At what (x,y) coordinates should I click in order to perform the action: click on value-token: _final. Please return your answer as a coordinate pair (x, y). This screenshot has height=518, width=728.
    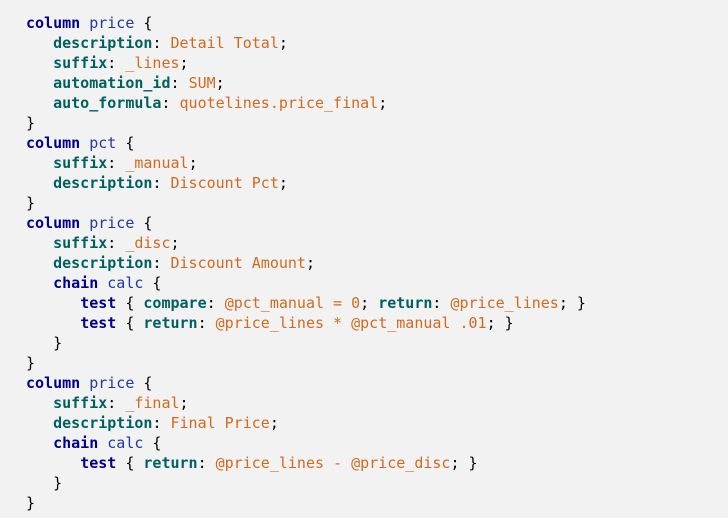
    Looking at the image, I should click on (152, 403).